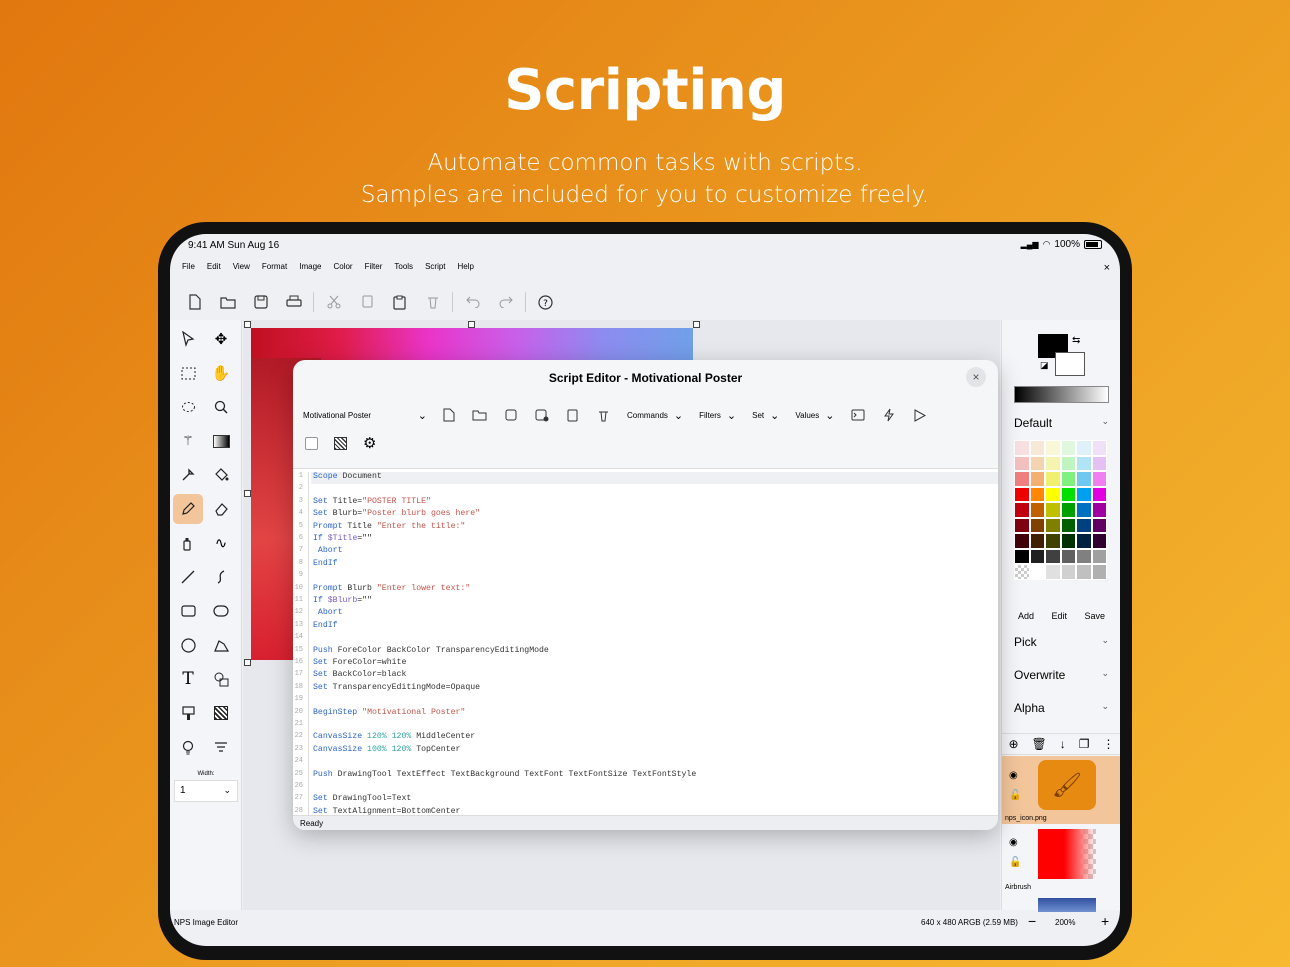 The image size is (1290, 967). What do you see at coordinates (188, 543) in the screenshot?
I see `airbrush-tool-icon` at bounding box center [188, 543].